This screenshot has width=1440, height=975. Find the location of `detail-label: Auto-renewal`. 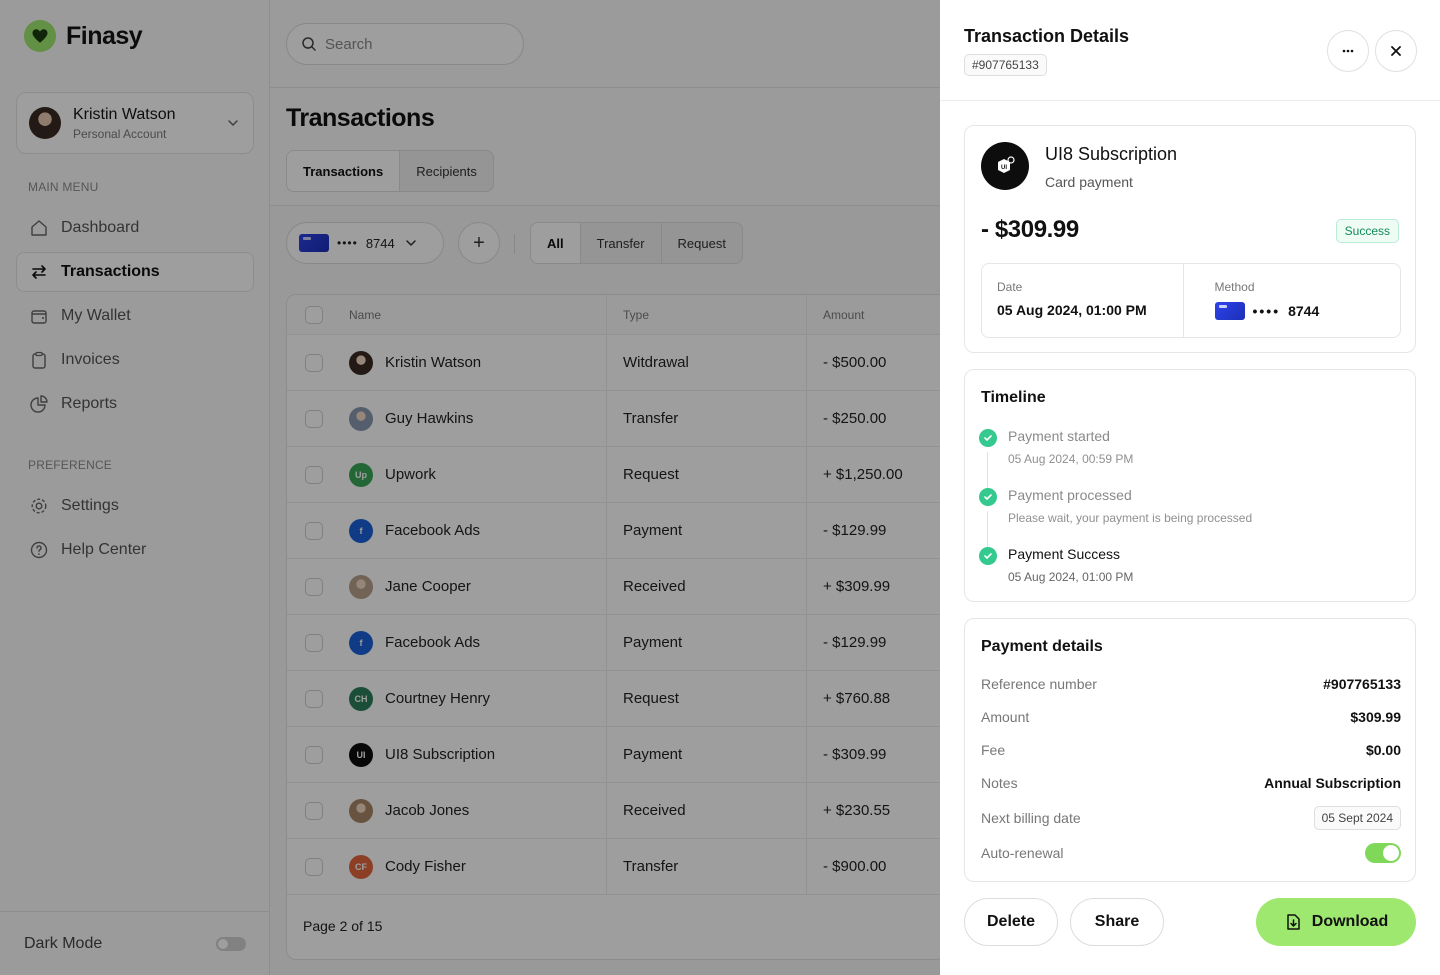

detail-label: Auto-renewal is located at coordinates (1022, 853).